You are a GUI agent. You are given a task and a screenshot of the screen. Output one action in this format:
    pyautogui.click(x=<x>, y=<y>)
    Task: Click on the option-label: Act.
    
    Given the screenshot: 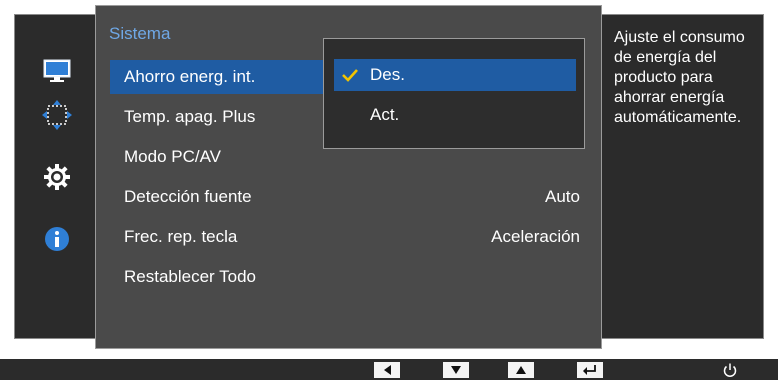 What is the action you would take?
    pyautogui.click(x=385, y=114)
    